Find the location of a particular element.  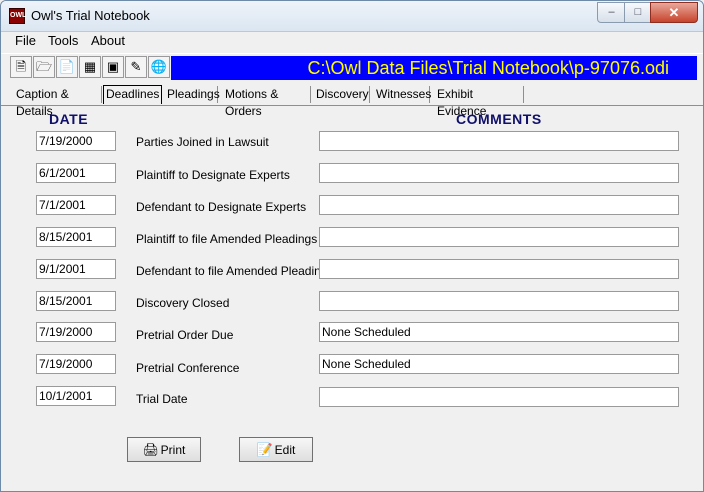

app-icon: OWL is located at coordinates (17, 16).